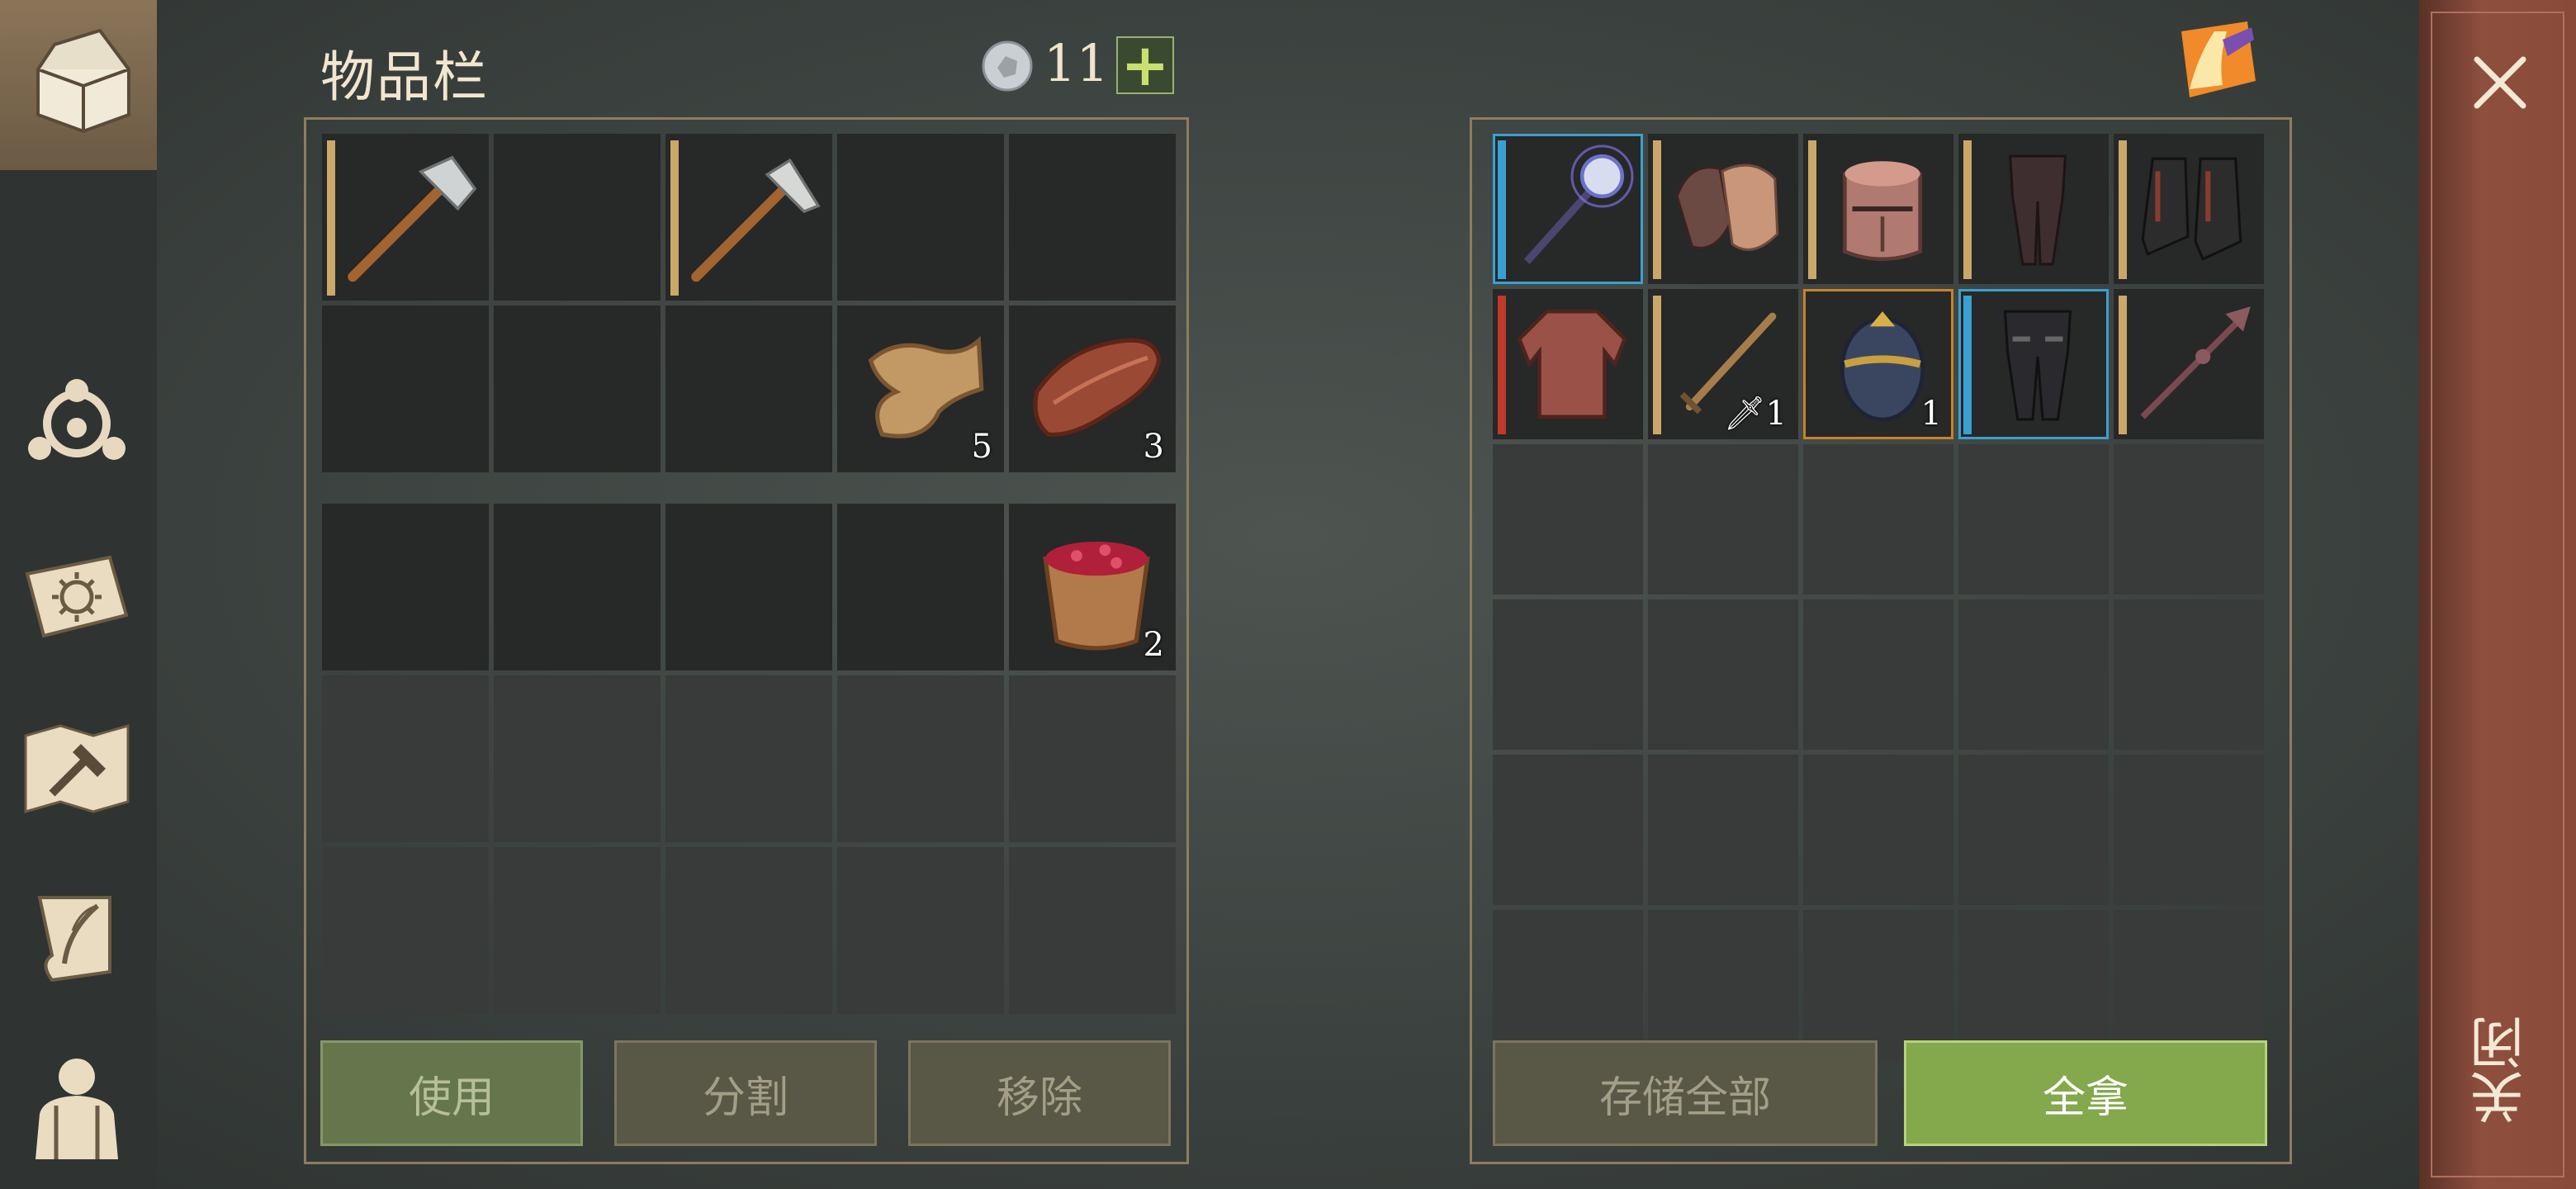  I want to click on sidebar-item-crafting, so click(77, 769).